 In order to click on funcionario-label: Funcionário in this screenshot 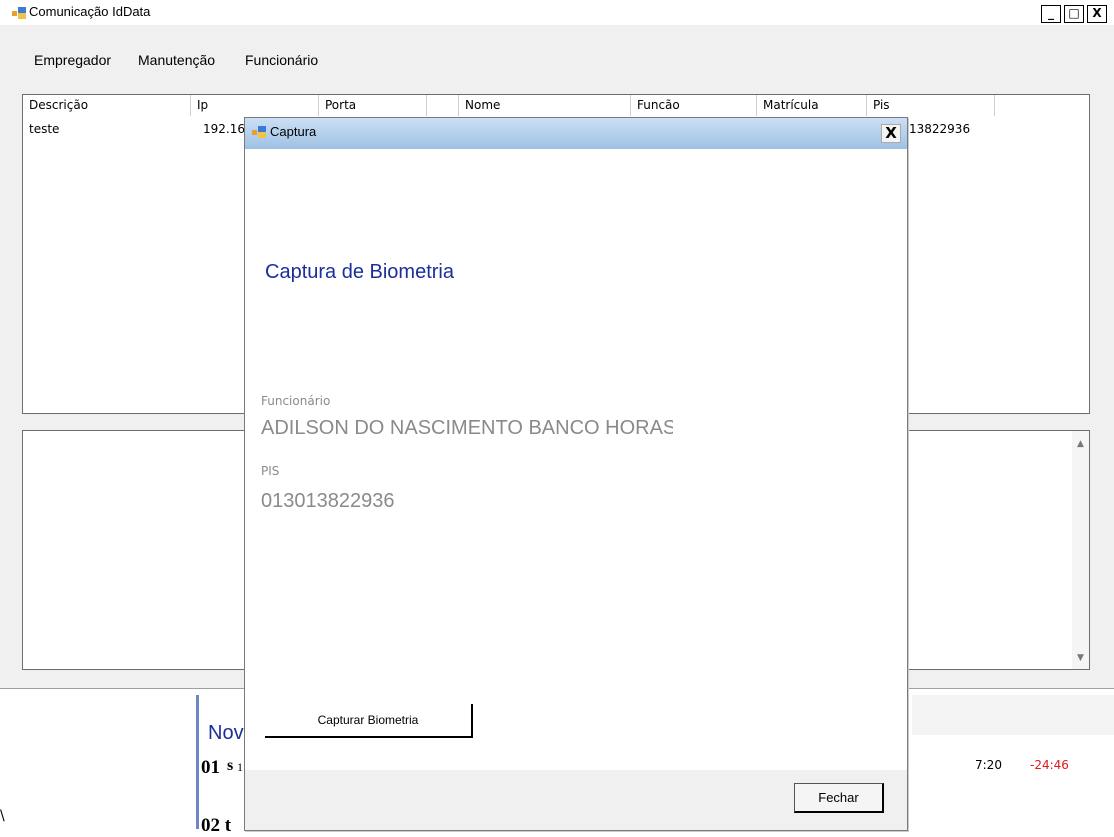, I will do `click(296, 401)`.